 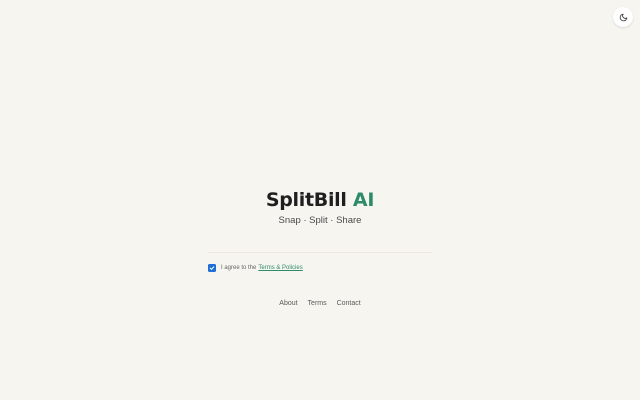 I want to click on theme-toggle-button, so click(x=623, y=17).